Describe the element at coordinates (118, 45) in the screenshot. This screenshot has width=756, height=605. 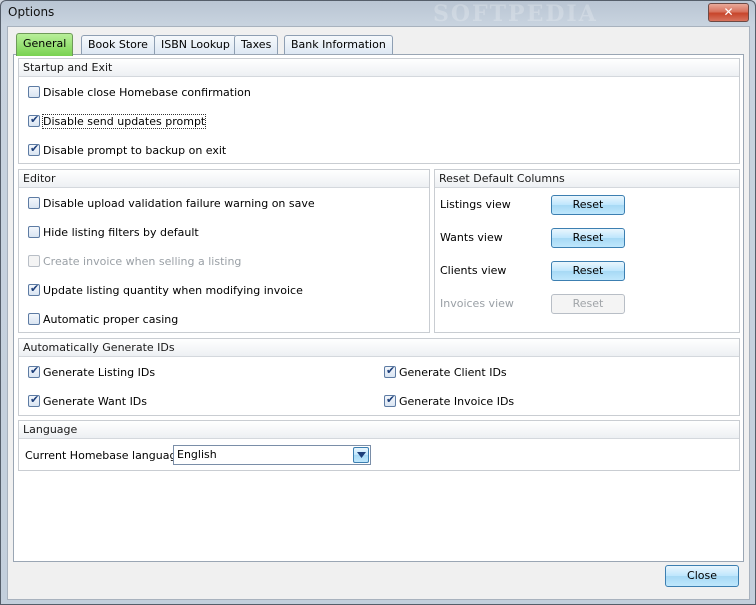
I see `tab-book-store: Book Store` at that location.